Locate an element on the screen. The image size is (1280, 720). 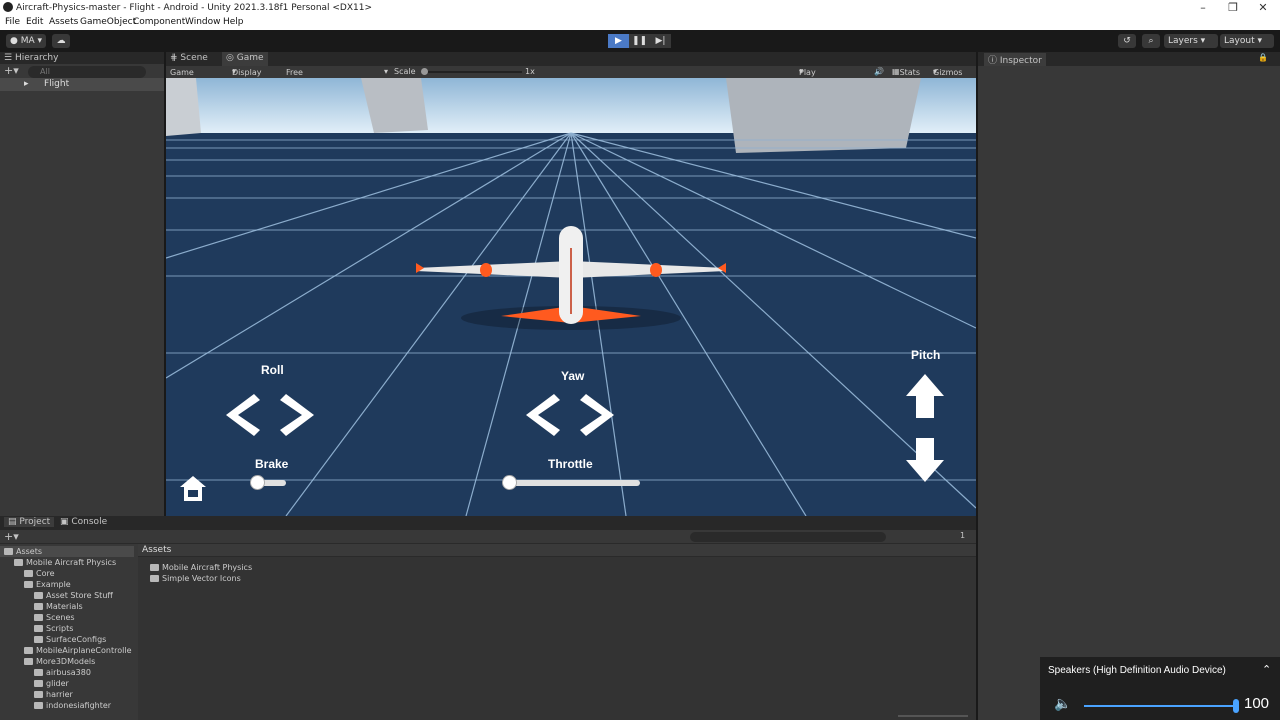
hierarchy-search-input: All is located at coordinates (87, 72).